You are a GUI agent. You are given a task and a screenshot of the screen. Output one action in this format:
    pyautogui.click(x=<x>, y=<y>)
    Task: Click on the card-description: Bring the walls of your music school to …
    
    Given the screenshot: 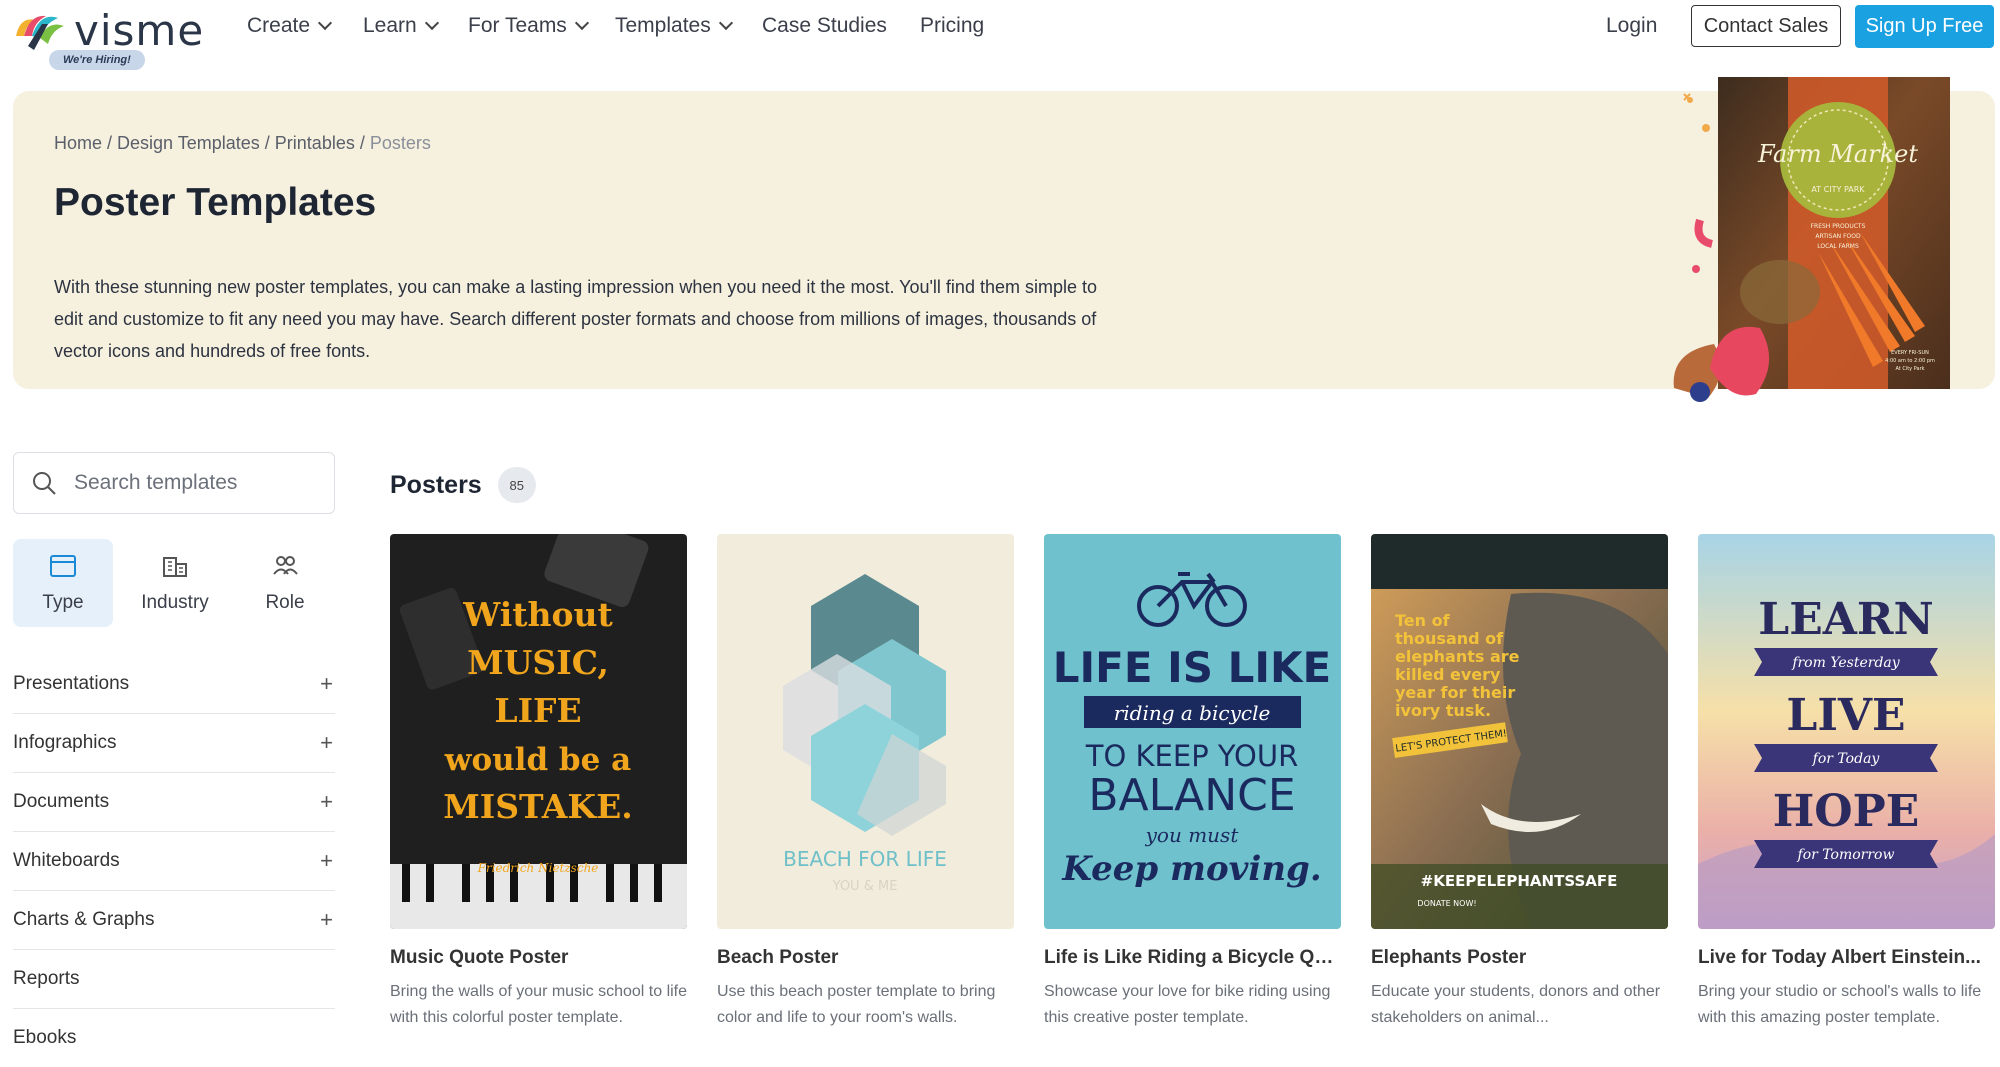 What is the action you would take?
    pyautogui.click(x=538, y=1004)
    